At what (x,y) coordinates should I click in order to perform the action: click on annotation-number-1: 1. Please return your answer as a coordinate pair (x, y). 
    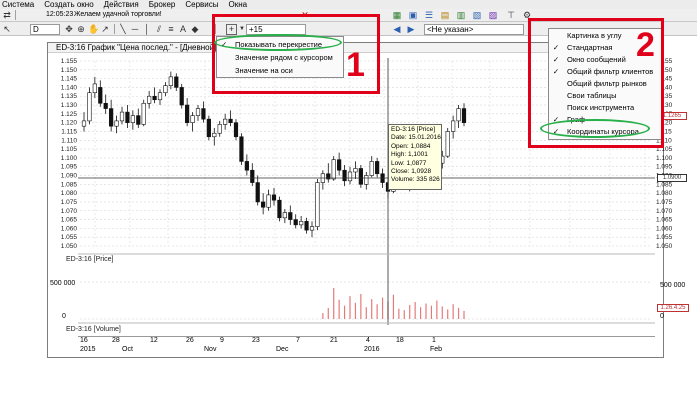
    Looking at the image, I should click on (355, 65).